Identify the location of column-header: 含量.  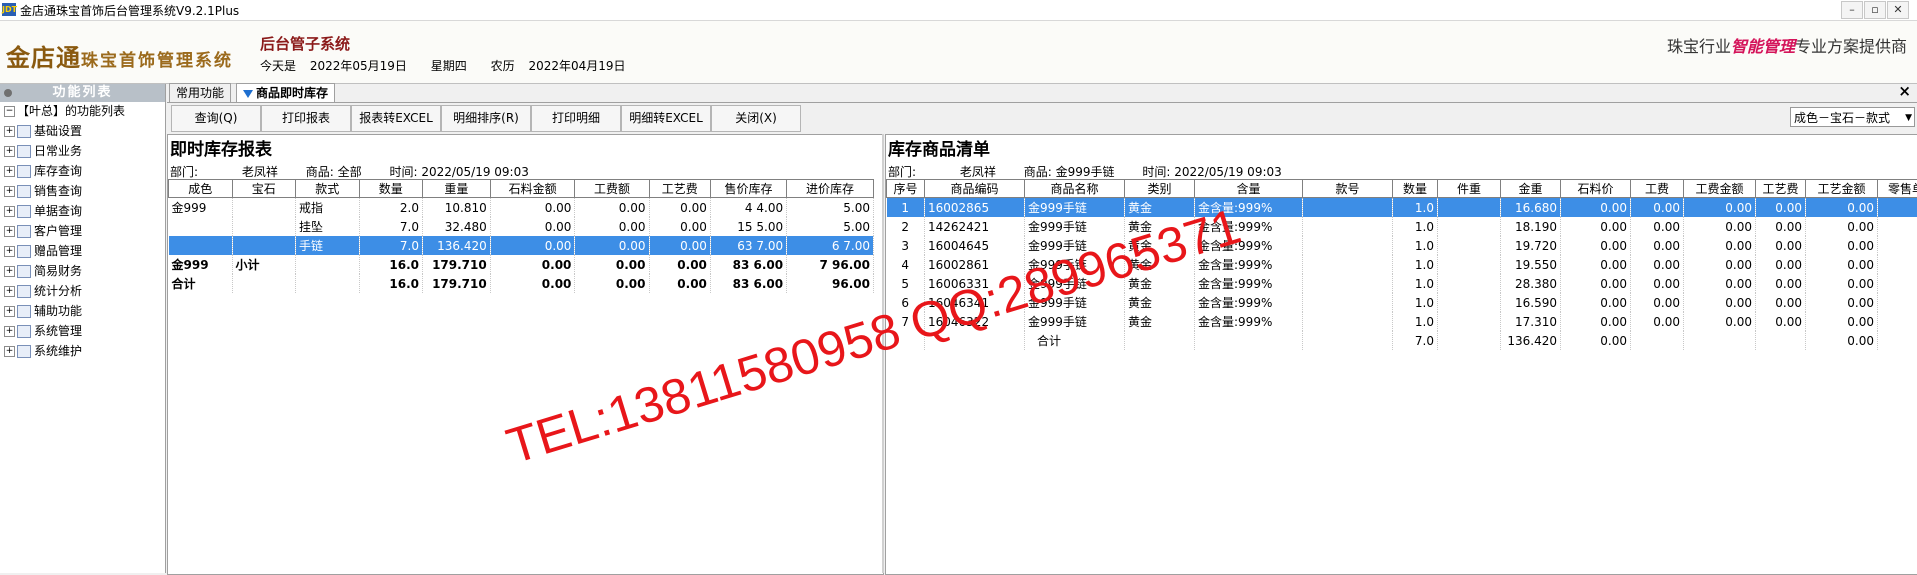
(1249, 189).